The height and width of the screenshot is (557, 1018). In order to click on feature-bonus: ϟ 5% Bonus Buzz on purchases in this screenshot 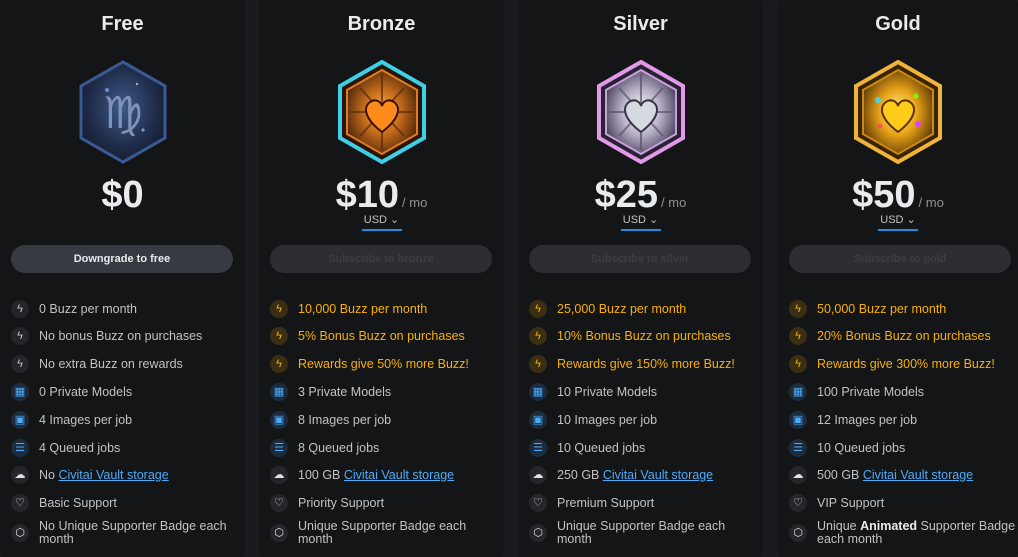, I will do `click(384, 336)`.